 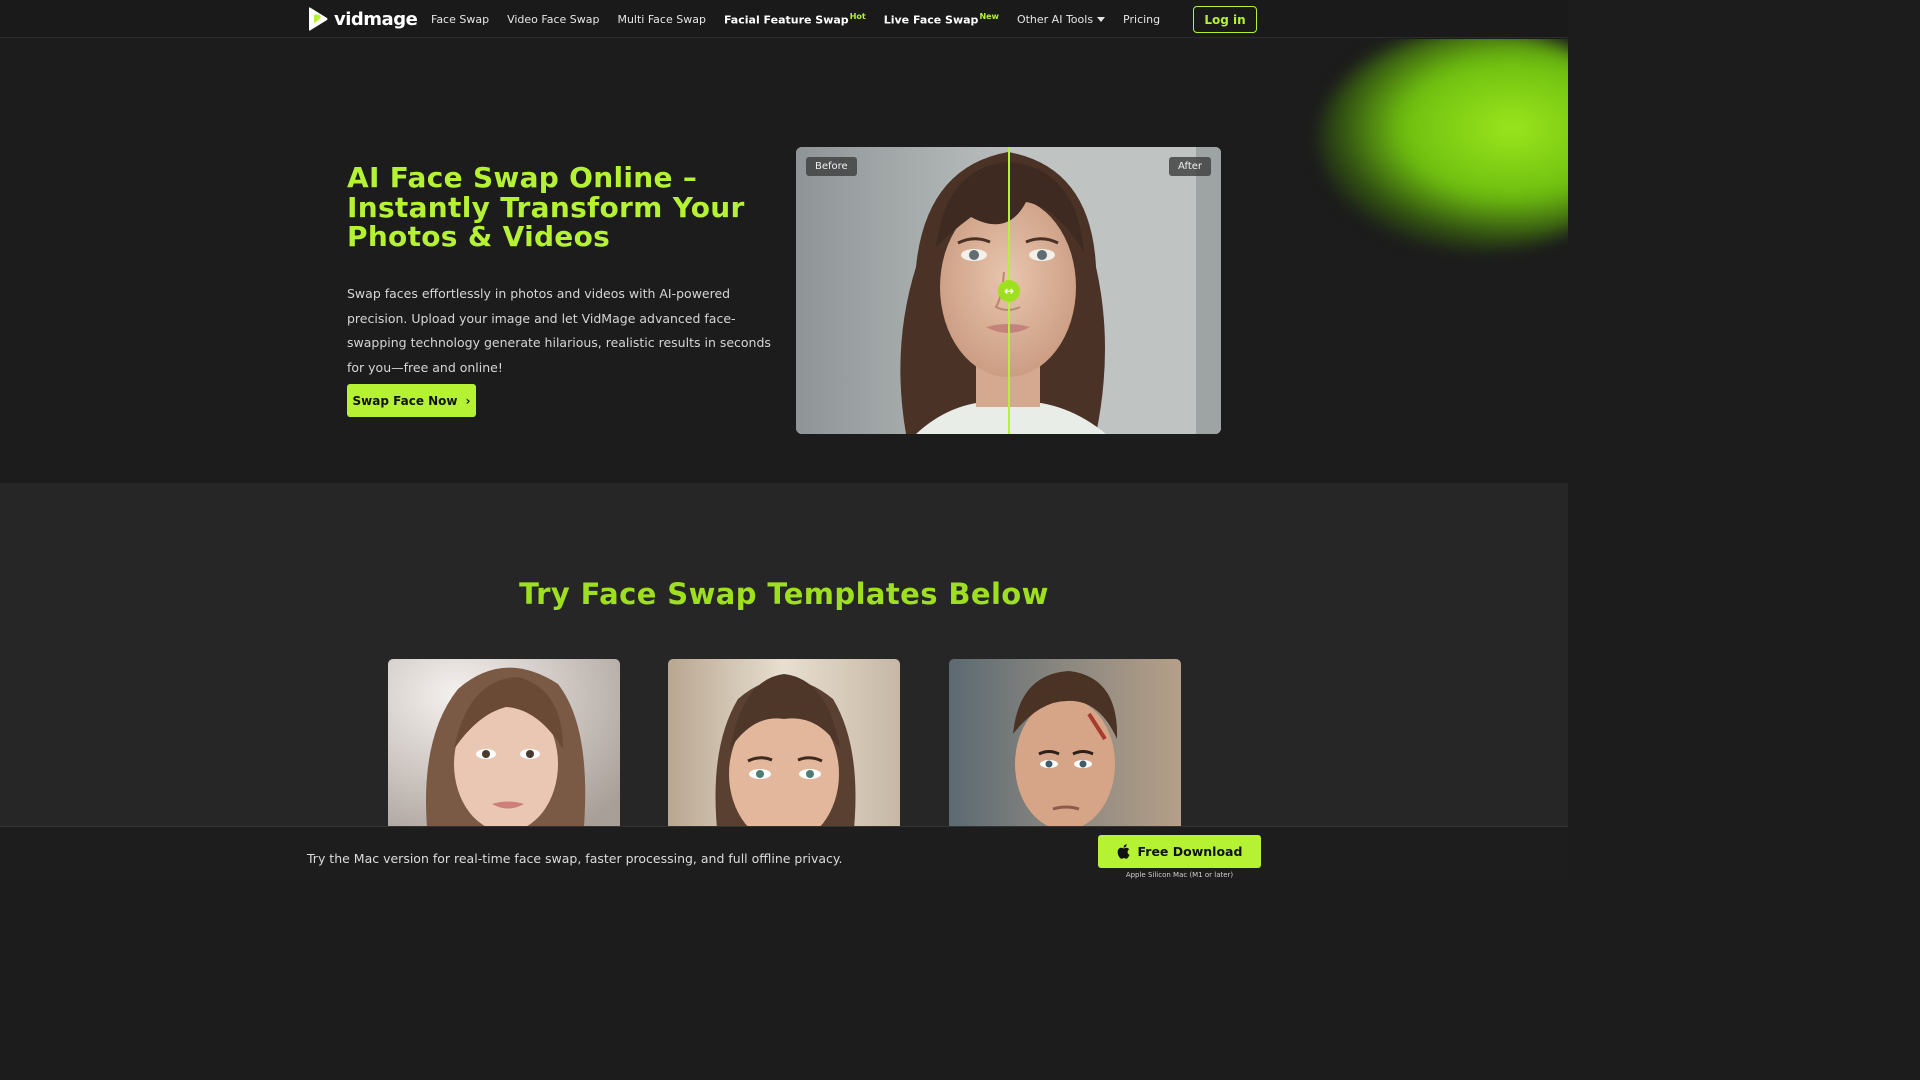 I want to click on decorative-glow, so click(x=1444, y=144).